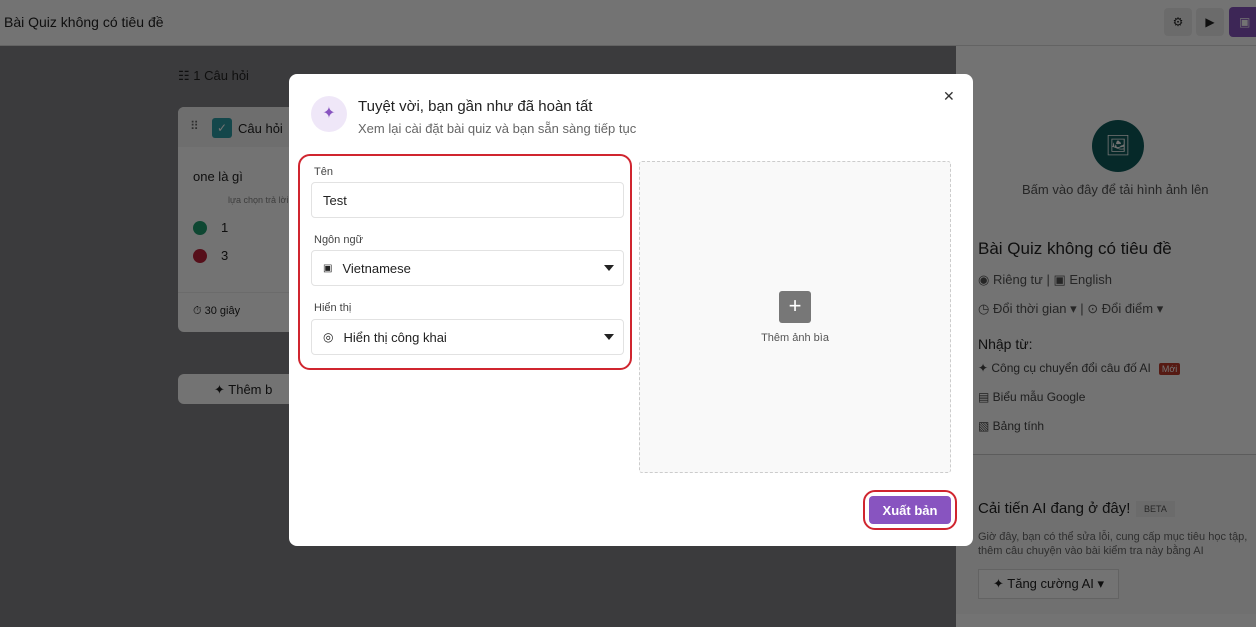 The height and width of the screenshot is (627, 1256). Describe the element at coordinates (1118, 146) in the screenshot. I see `image-icon: 🖼` at that location.